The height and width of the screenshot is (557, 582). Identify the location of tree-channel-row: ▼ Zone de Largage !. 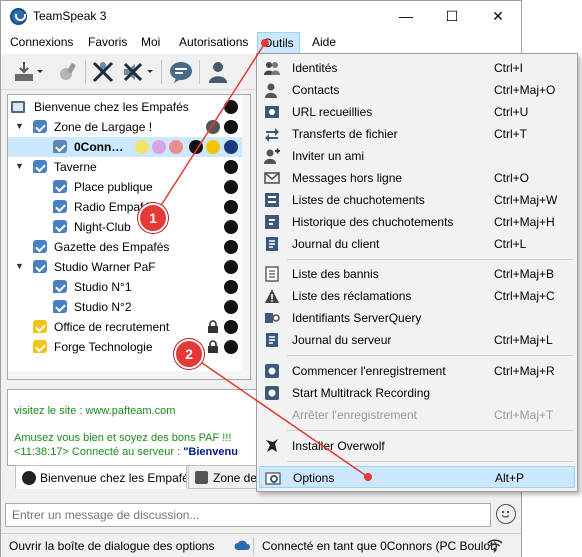
(126, 127).